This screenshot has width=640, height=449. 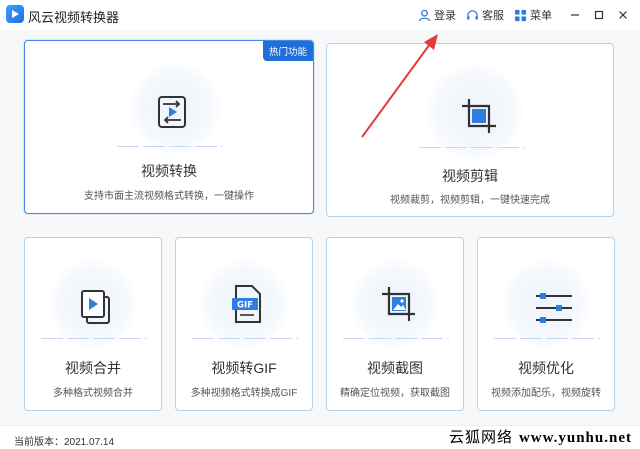 What do you see at coordinates (520, 15) in the screenshot?
I see `menu-grid-icon` at bounding box center [520, 15].